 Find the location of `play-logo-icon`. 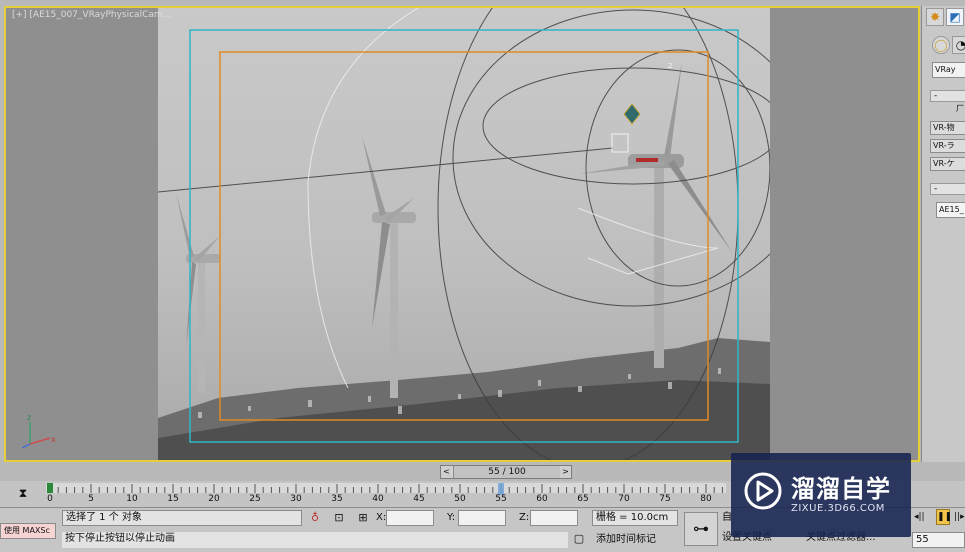

play-logo-icon is located at coordinates (763, 491).